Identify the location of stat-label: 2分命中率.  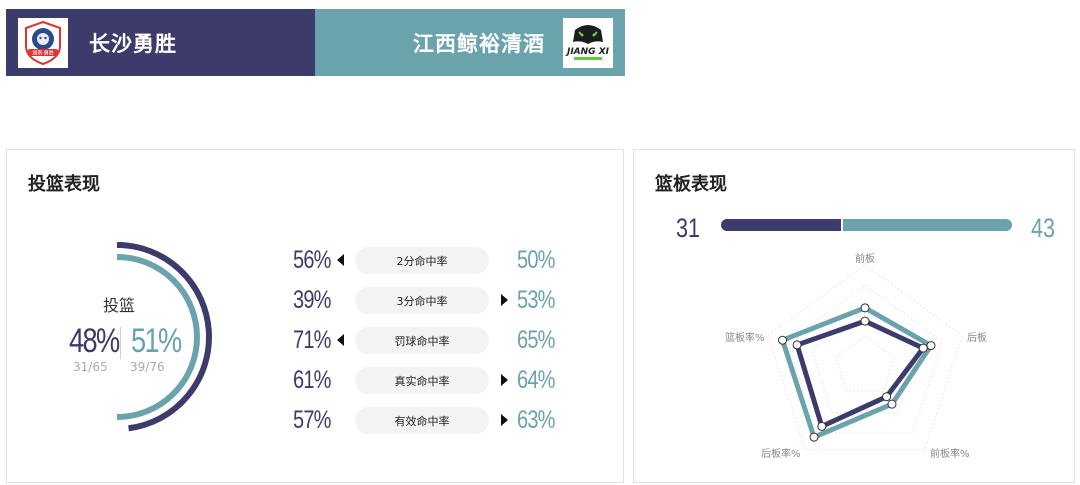
(422, 260).